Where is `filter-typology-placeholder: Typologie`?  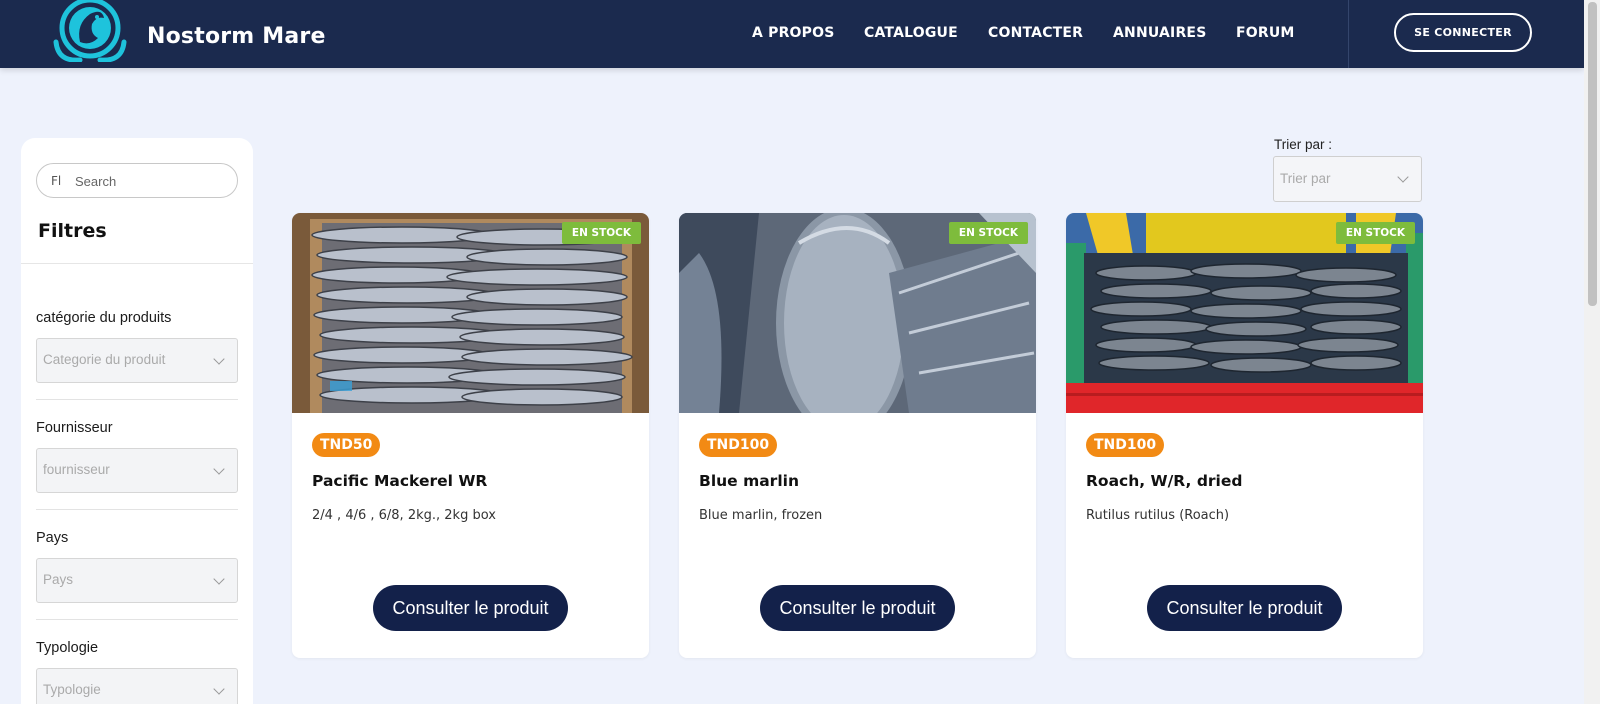
filter-typology-placeholder: Typologie is located at coordinates (72, 689).